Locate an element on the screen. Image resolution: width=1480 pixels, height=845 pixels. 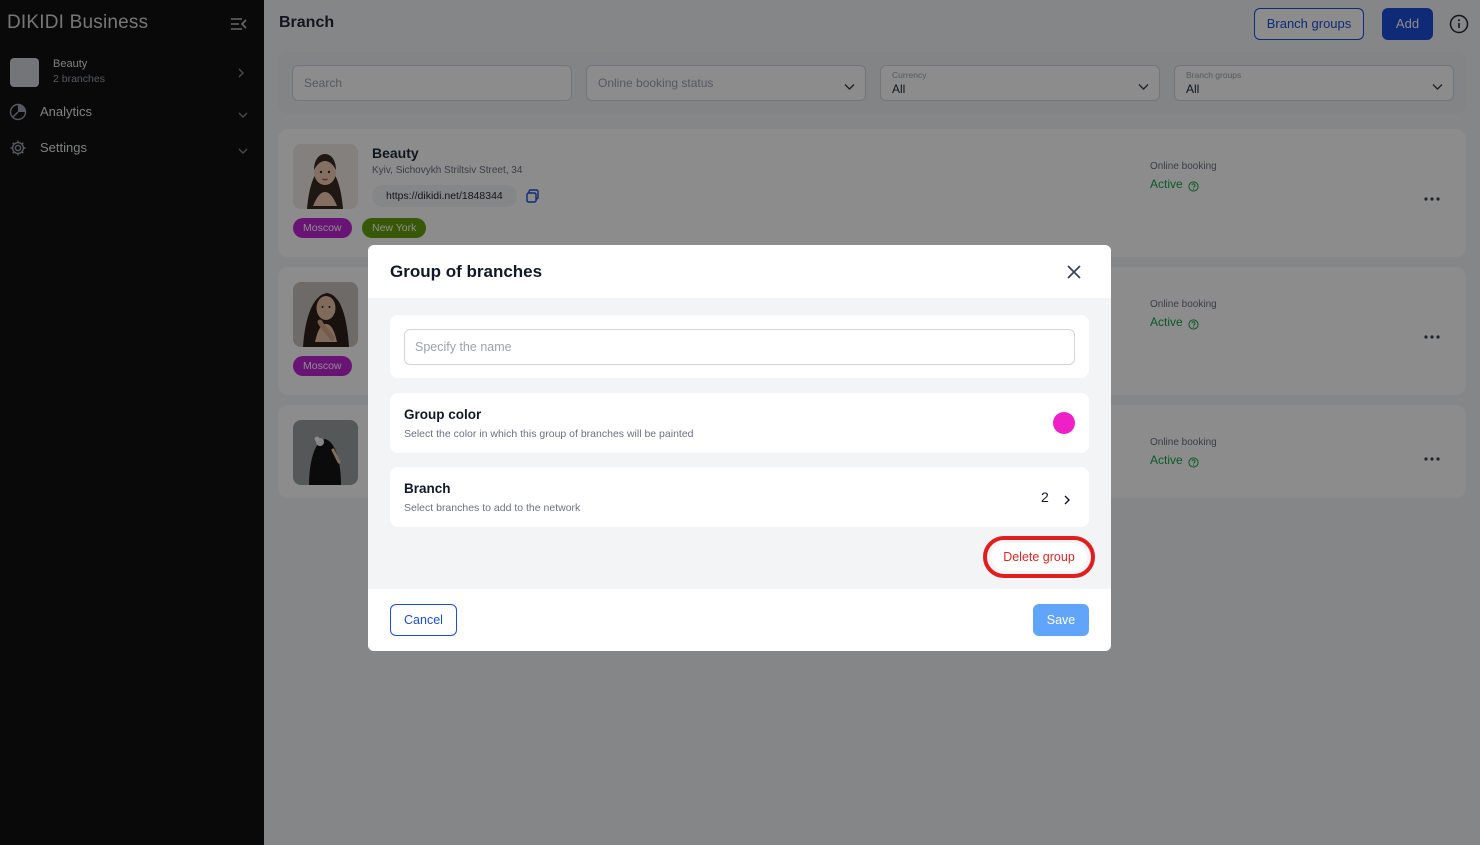
branch-section-subtitle: Select branches to add to the network is located at coordinates (492, 508).